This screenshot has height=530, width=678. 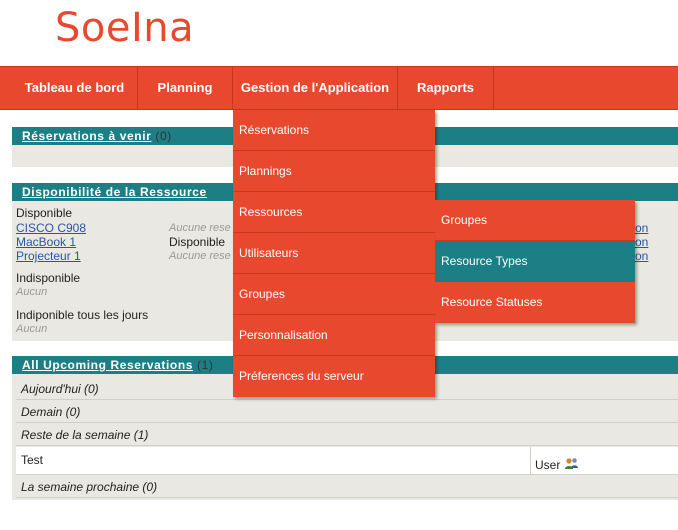 I want to click on reservation-user: User, so click(x=557, y=464).